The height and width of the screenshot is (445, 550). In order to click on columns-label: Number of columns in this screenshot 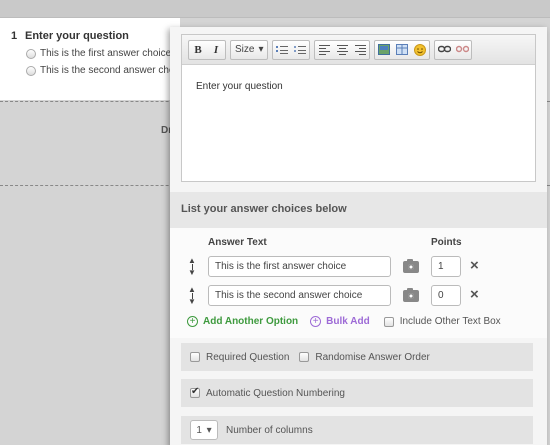, I will do `click(269, 430)`.